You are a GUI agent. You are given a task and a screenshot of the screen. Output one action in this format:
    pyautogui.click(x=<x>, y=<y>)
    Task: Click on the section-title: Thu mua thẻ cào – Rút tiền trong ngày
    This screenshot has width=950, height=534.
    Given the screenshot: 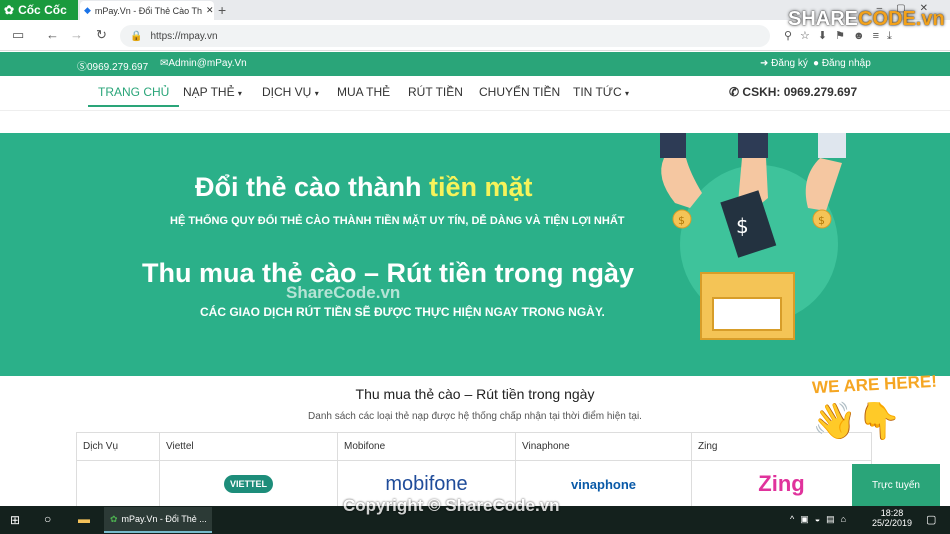 What is the action you would take?
    pyautogui.click(x=475, y=394)
    